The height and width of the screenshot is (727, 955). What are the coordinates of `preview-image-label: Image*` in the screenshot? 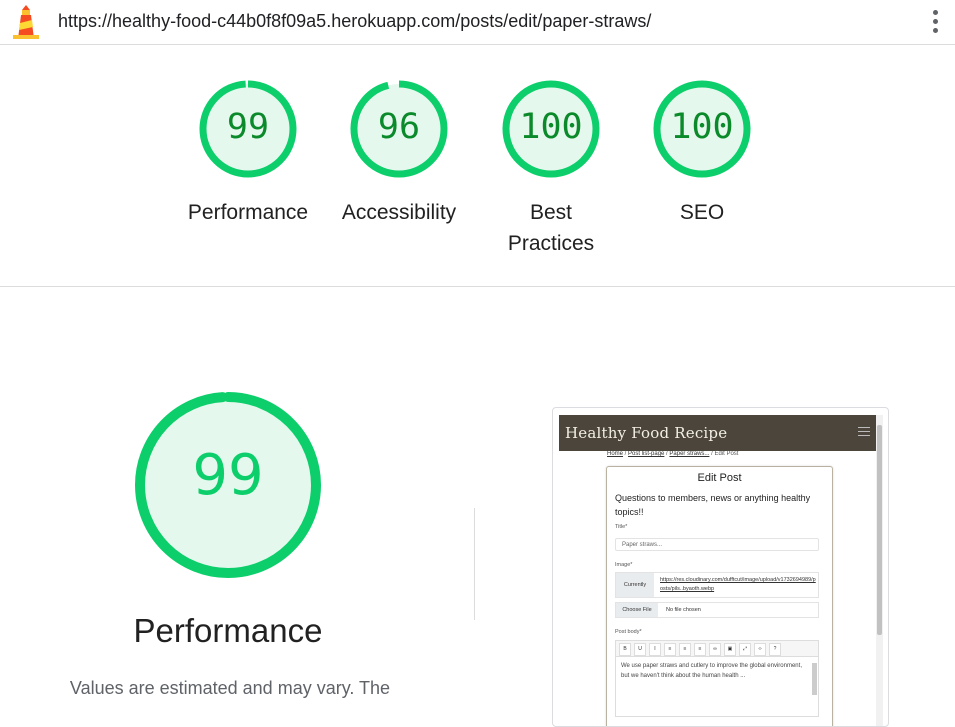 It's located at (624, 565).